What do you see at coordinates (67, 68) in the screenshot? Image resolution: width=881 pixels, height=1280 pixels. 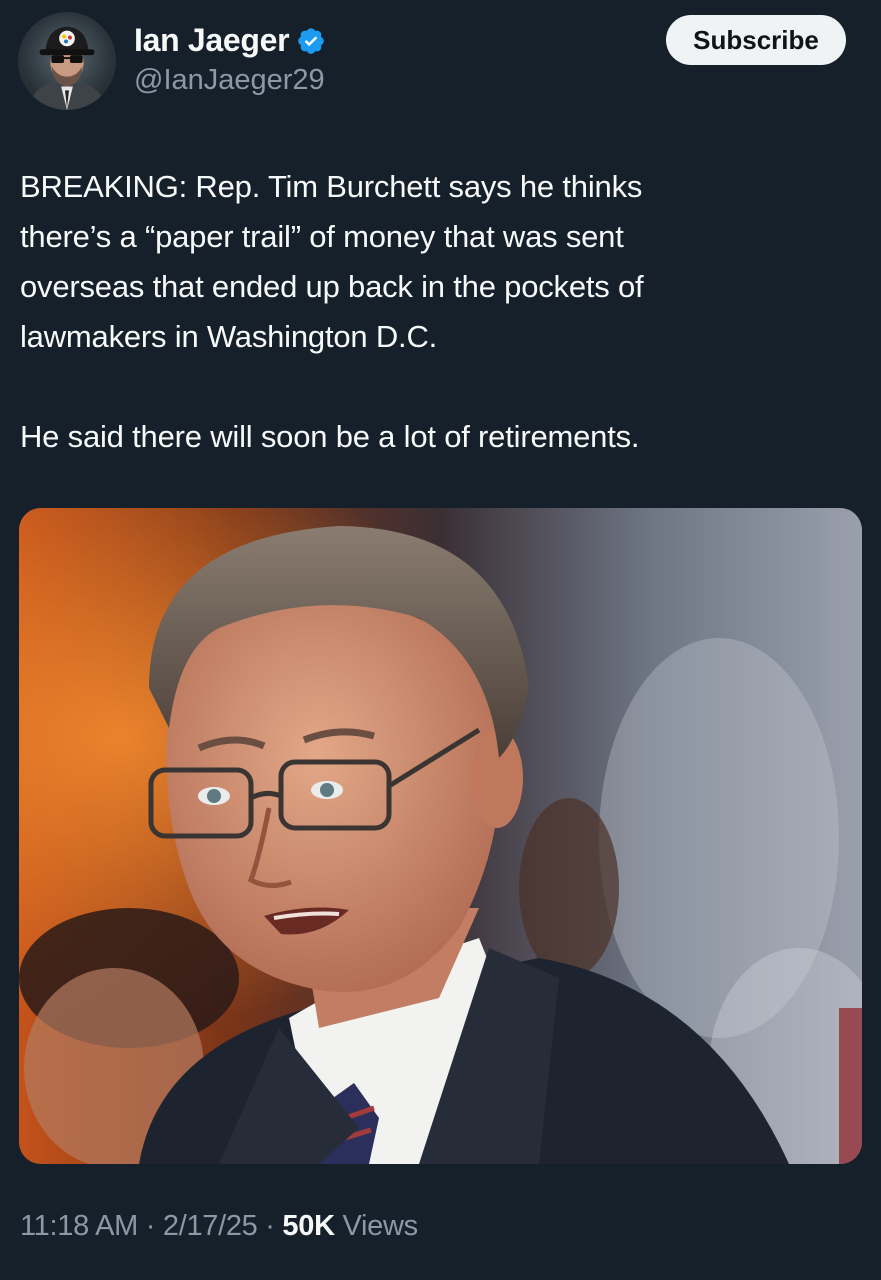 I see `avatar-steelers-cap-icon` at bounding box center [67, 68].